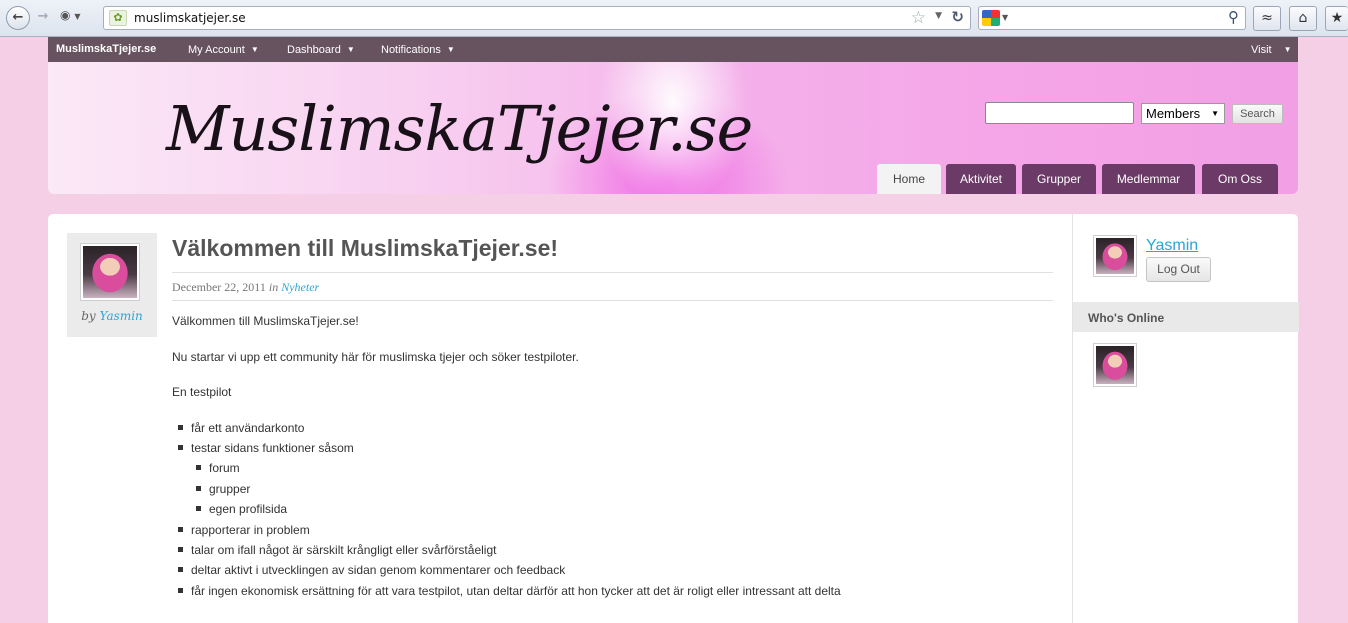  I want to click on menu-label: Notifications, so click(411, 50).